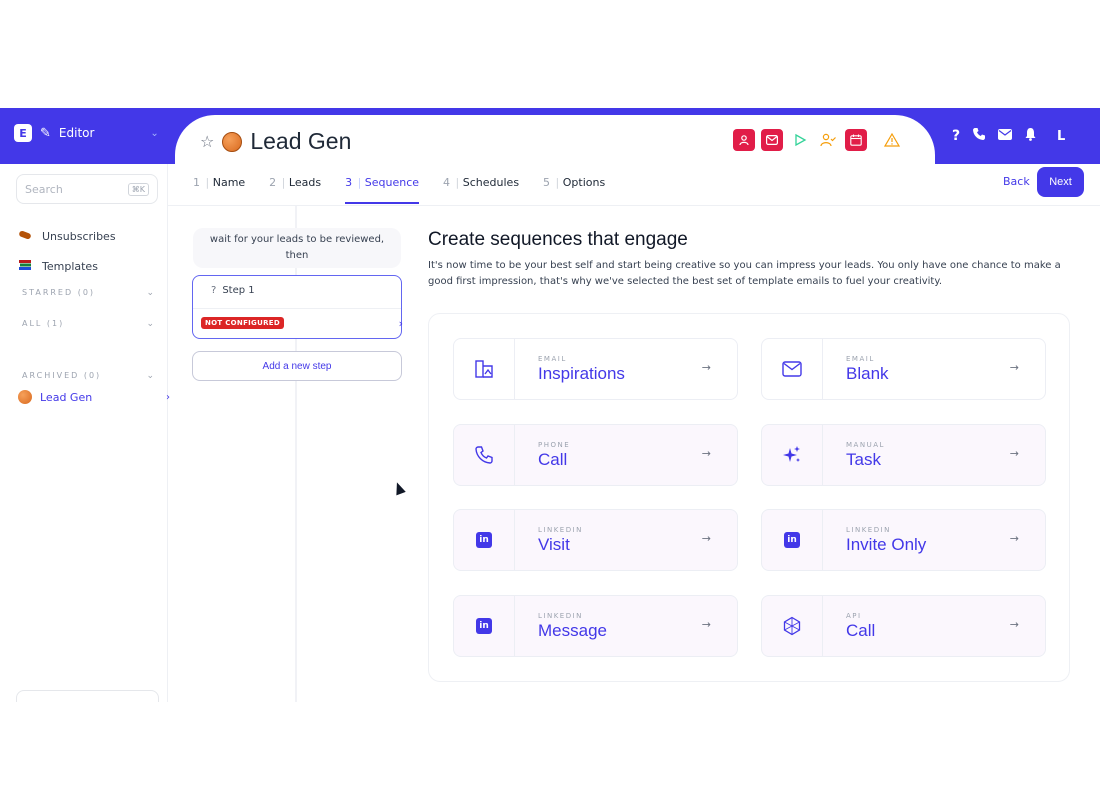 Image resolution: width=1100 pixels, height=810 pixels. I want to click on sidebar-item-unsubscribes: Unsubscribes, so click(67, 236).